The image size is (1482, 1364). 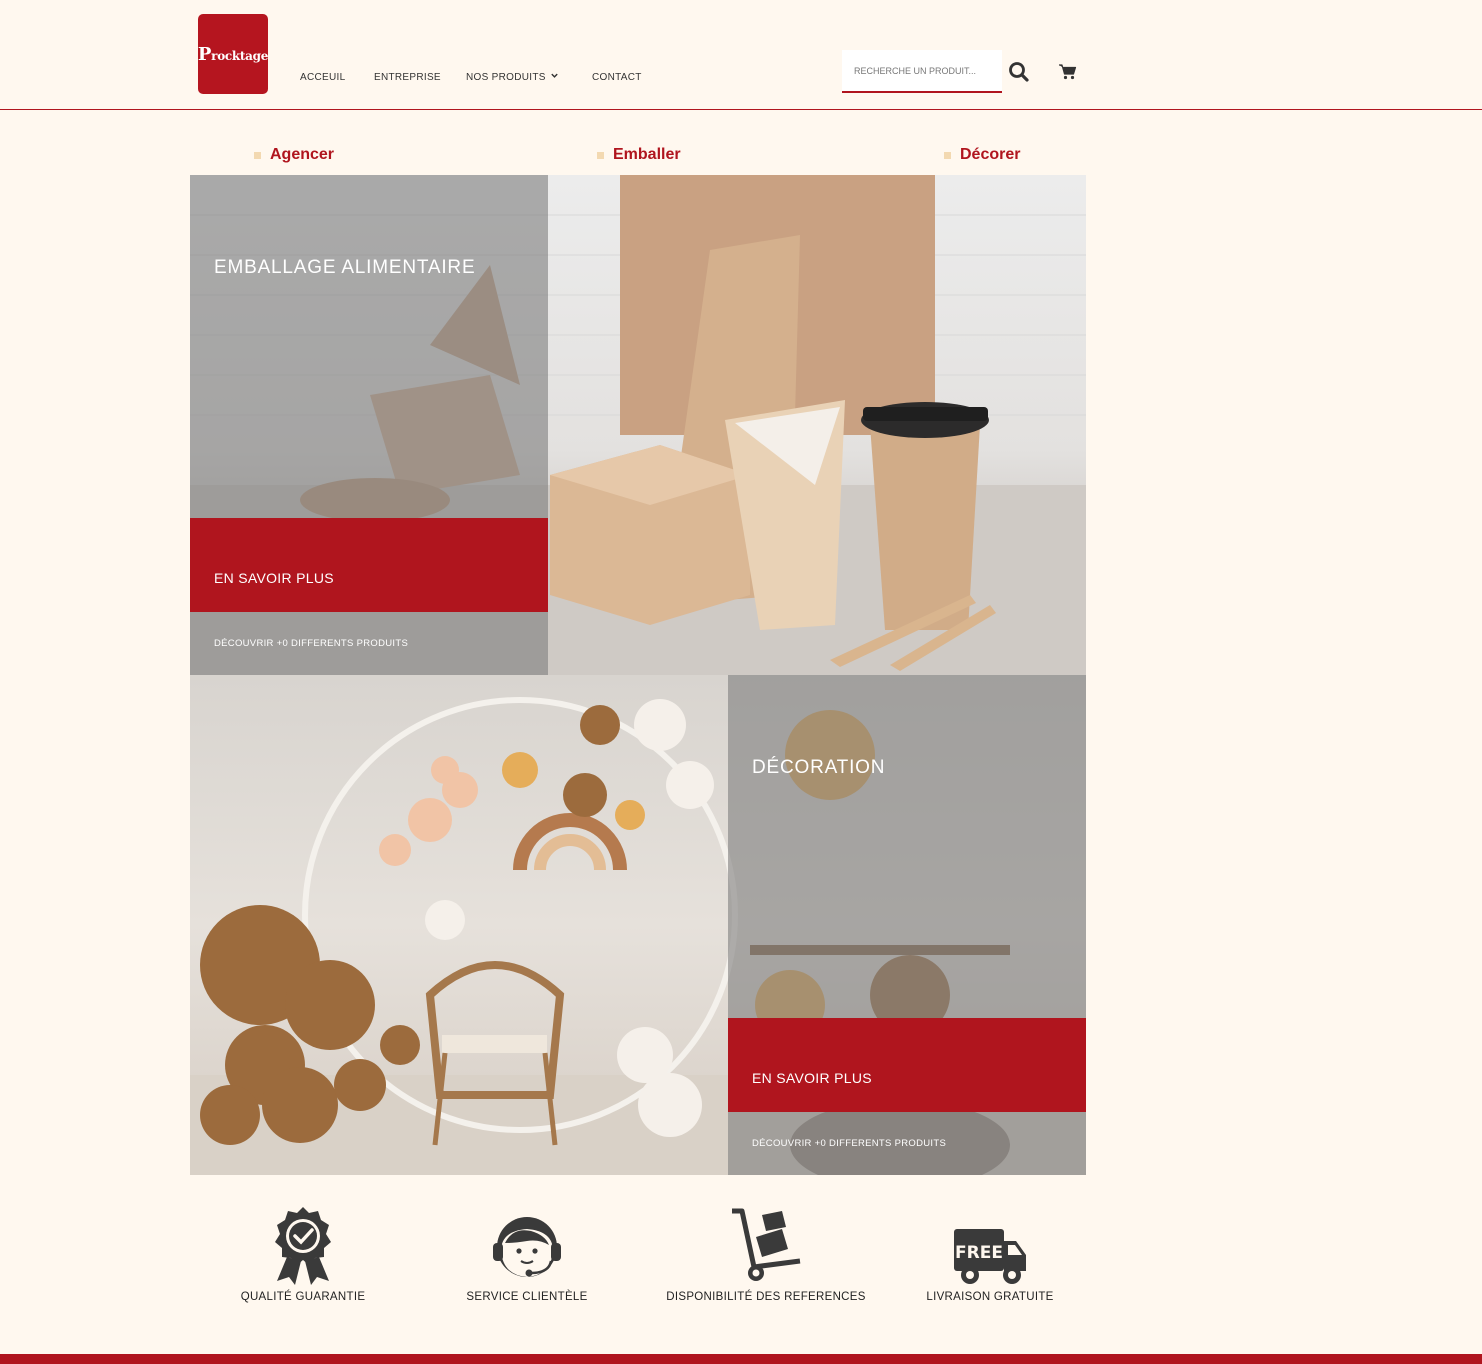 I want to click on category-label: Agencer, so click(x=302, y=154).